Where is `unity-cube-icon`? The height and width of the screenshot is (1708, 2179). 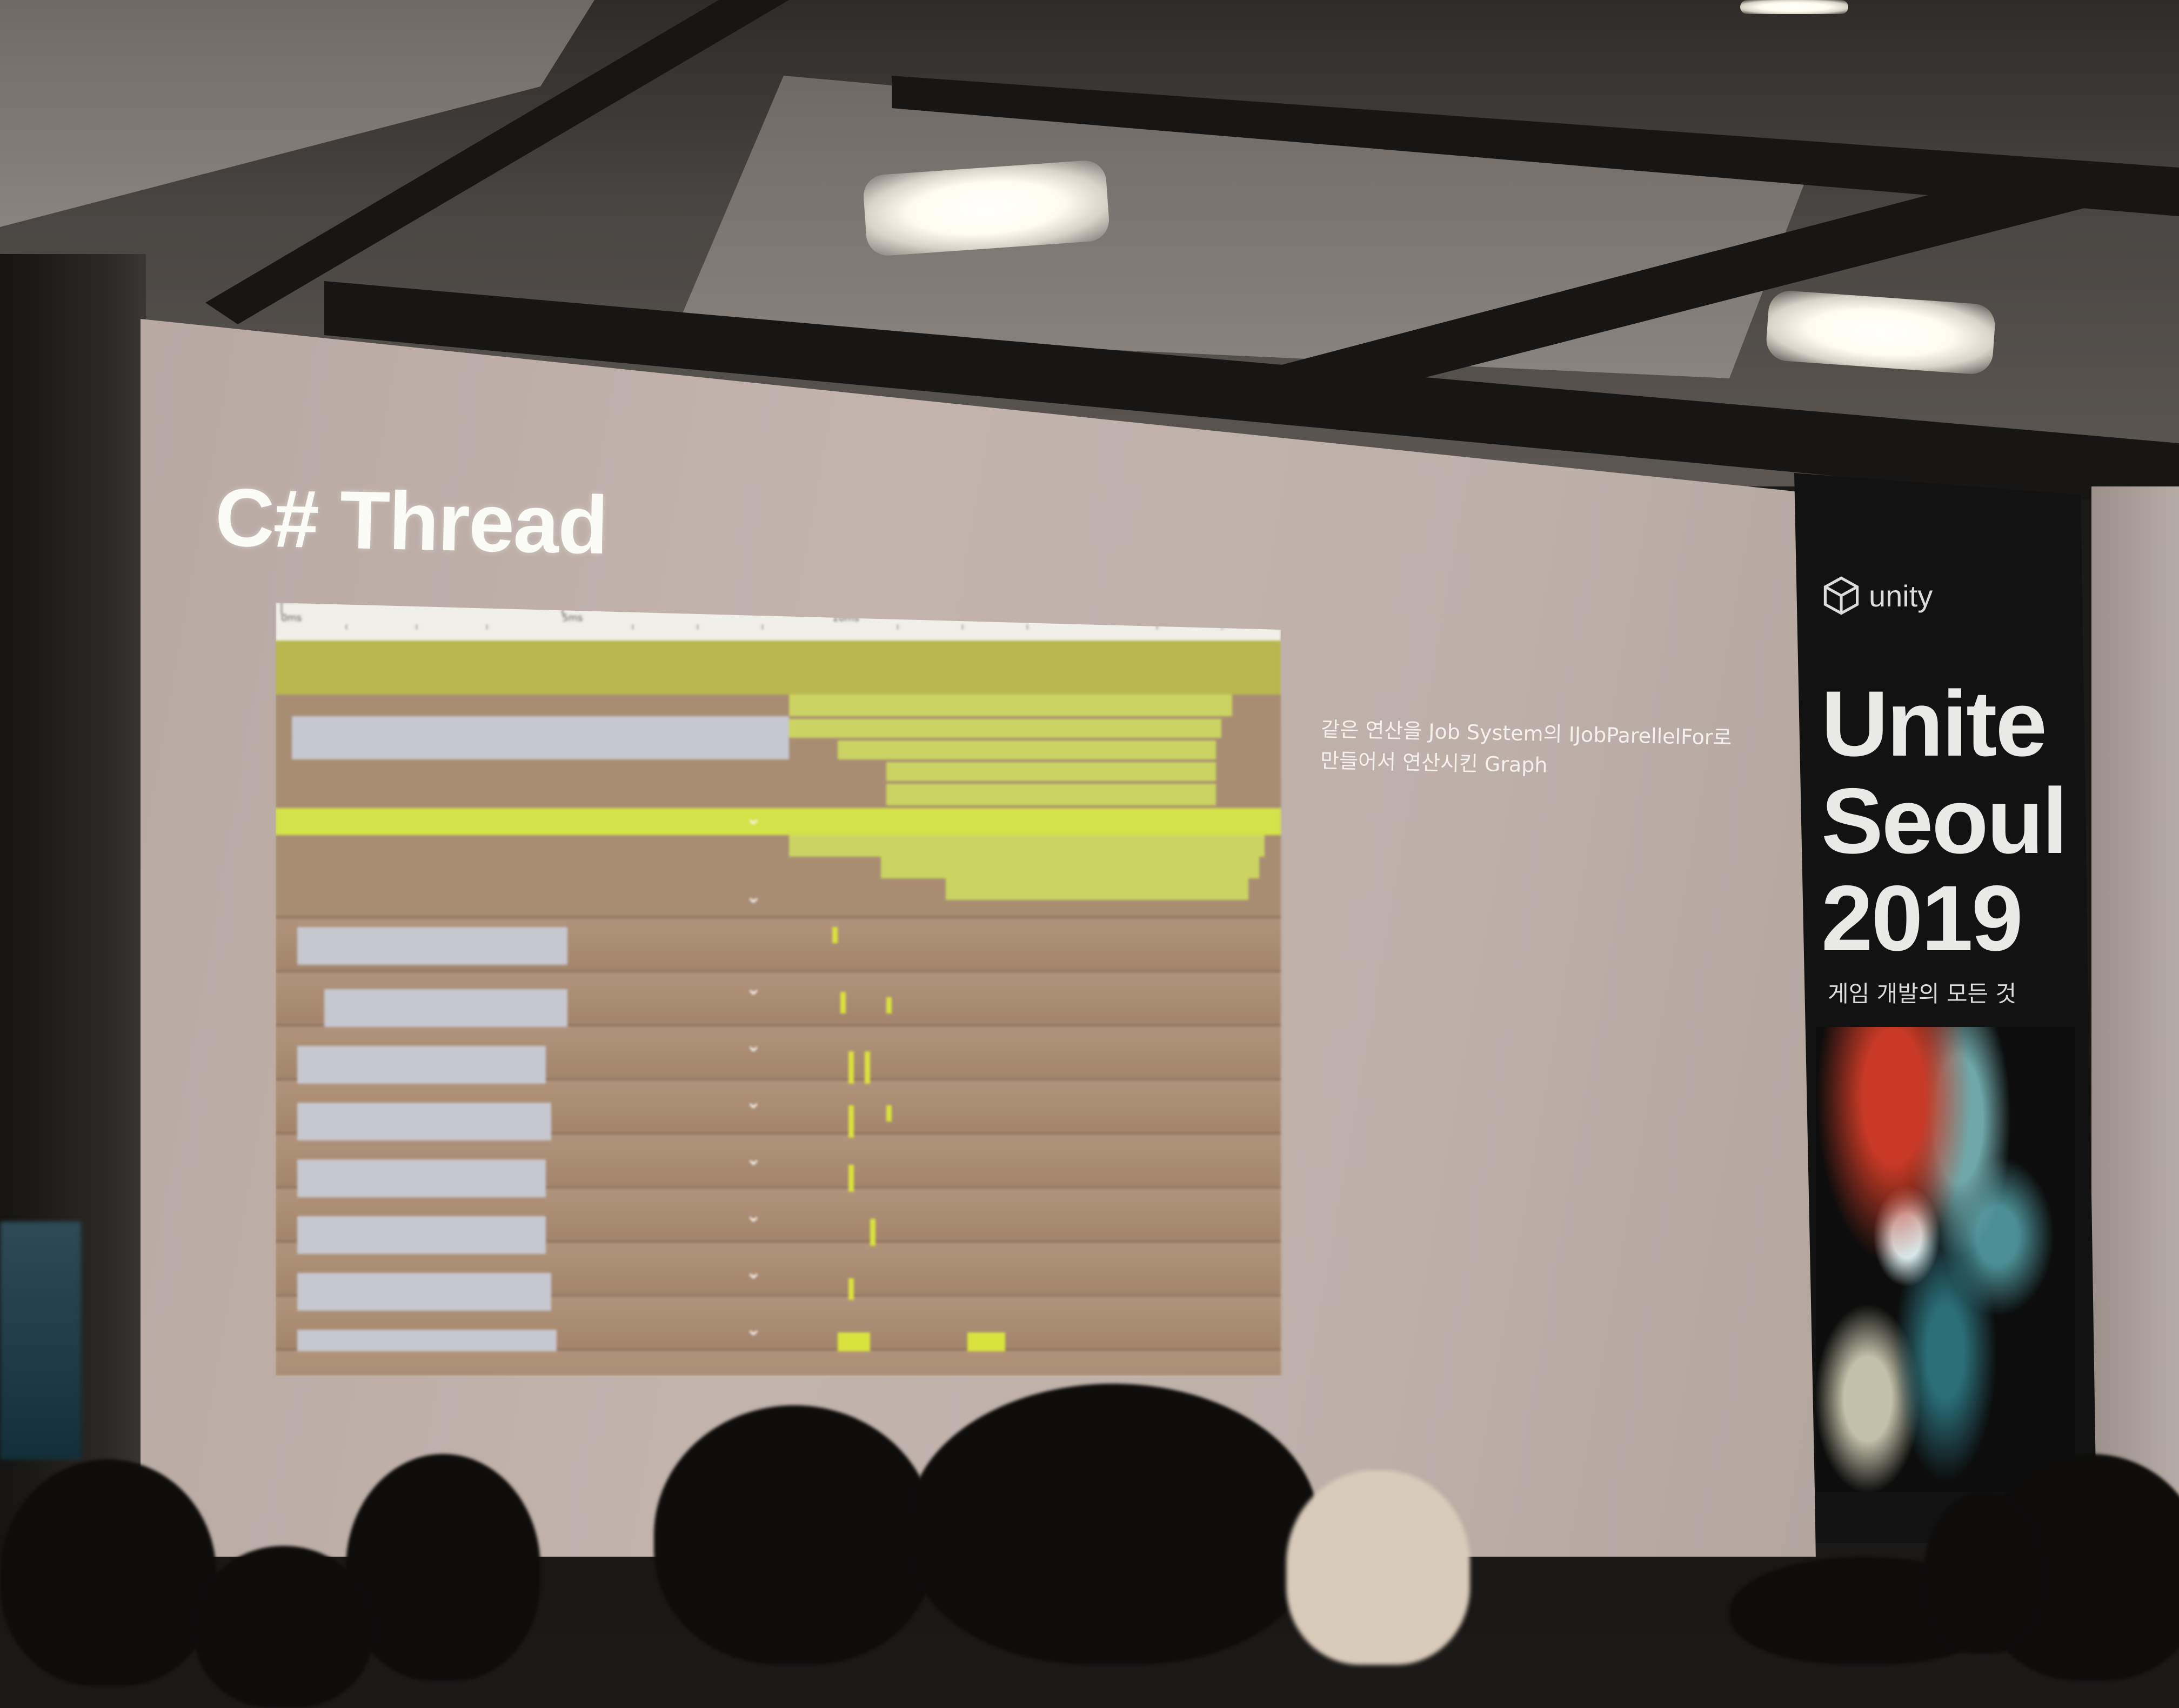 unity-cube-icon is located at coordinates (1841, 595).